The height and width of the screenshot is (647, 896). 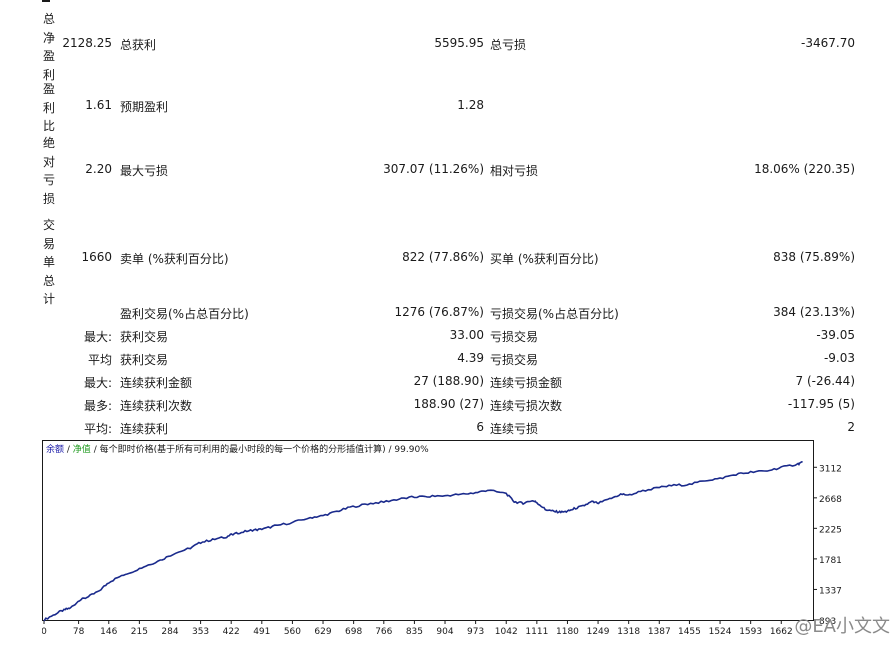 I want to click on x-tick-label: 1318, so click(x=628, y=632).